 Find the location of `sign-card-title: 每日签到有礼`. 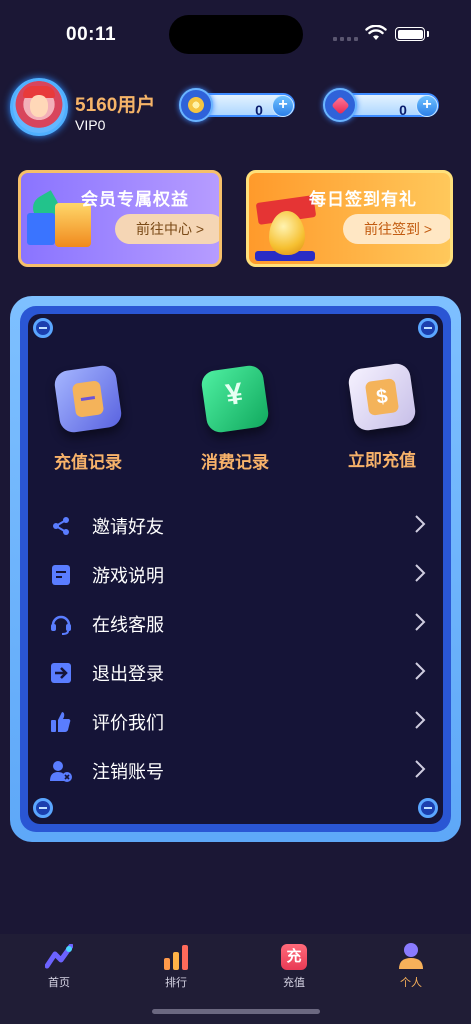

sign-card-title: 每日签到有礼 is located at coordinates (363, 199).